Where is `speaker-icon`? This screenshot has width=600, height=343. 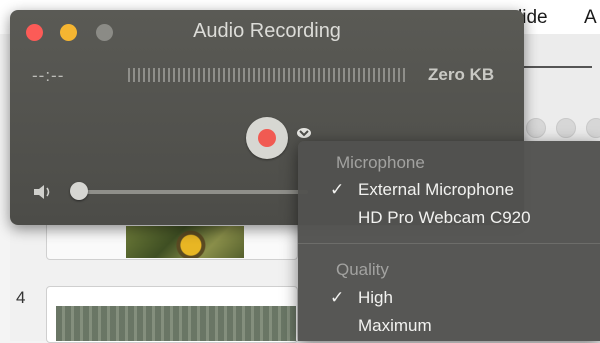 speaker-icon is located at coordinates (43, 192).